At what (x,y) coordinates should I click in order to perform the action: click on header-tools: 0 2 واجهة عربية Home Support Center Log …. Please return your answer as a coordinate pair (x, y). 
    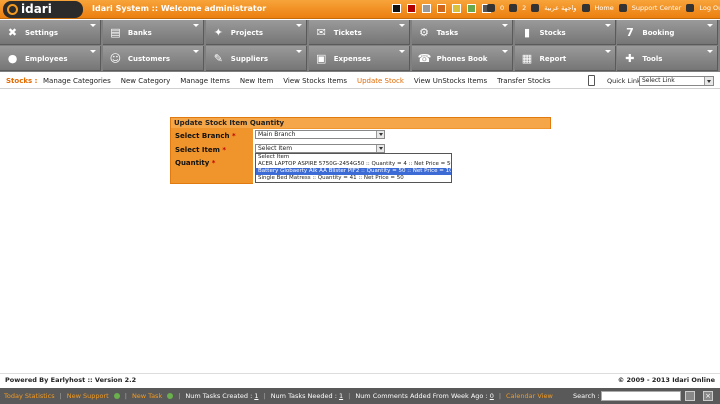
    Looking at the image, I should click on (603, 8).